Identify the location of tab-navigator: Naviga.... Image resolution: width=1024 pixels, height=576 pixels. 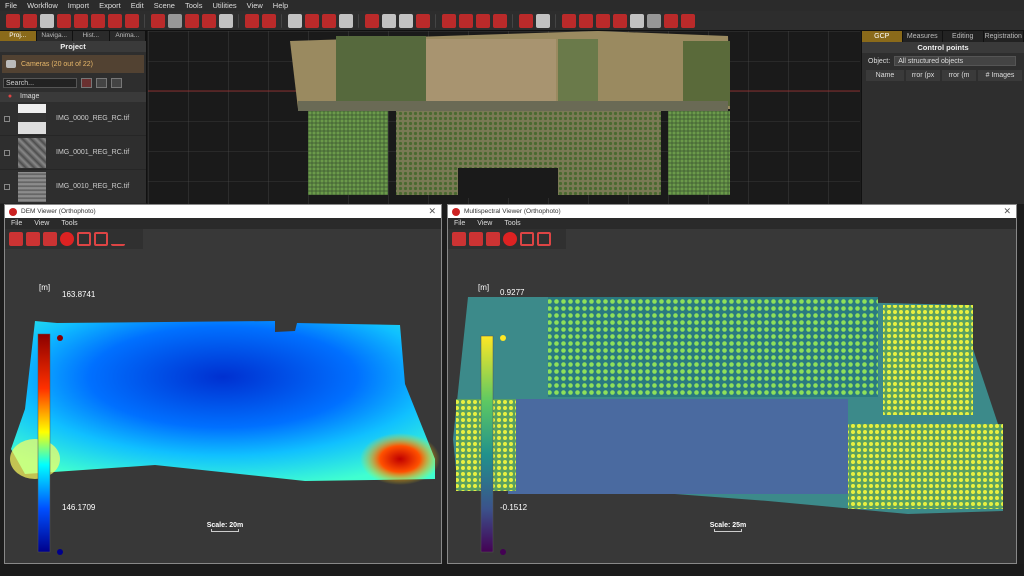
(54, 36).